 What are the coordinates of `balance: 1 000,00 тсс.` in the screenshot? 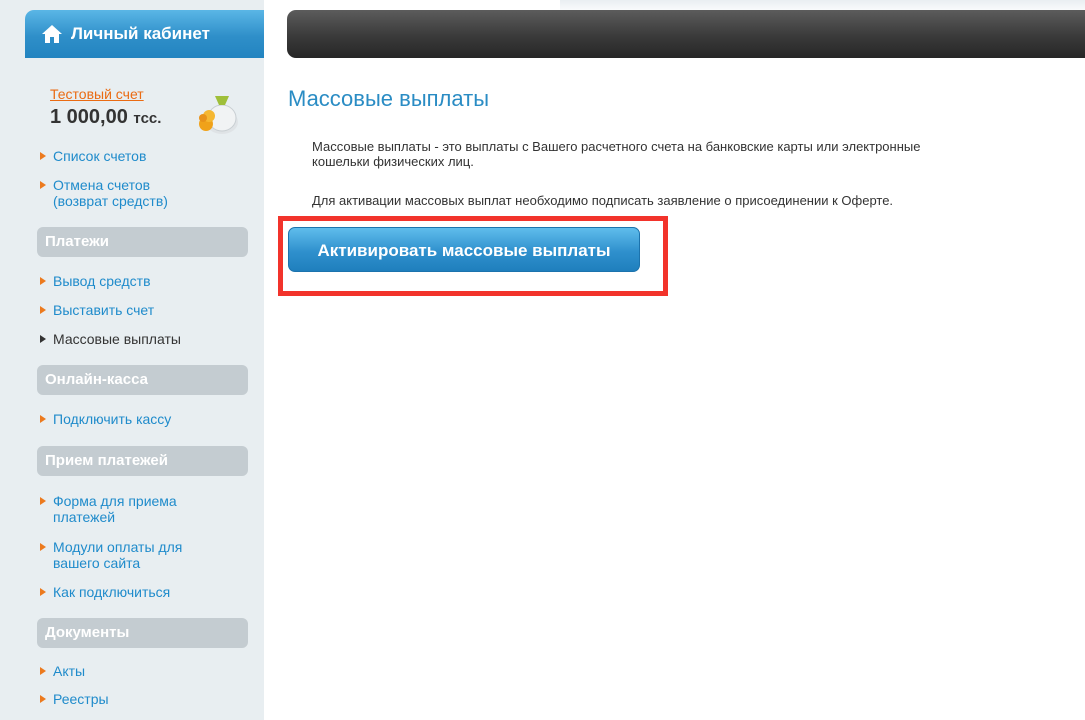 It's located at (105, 117).